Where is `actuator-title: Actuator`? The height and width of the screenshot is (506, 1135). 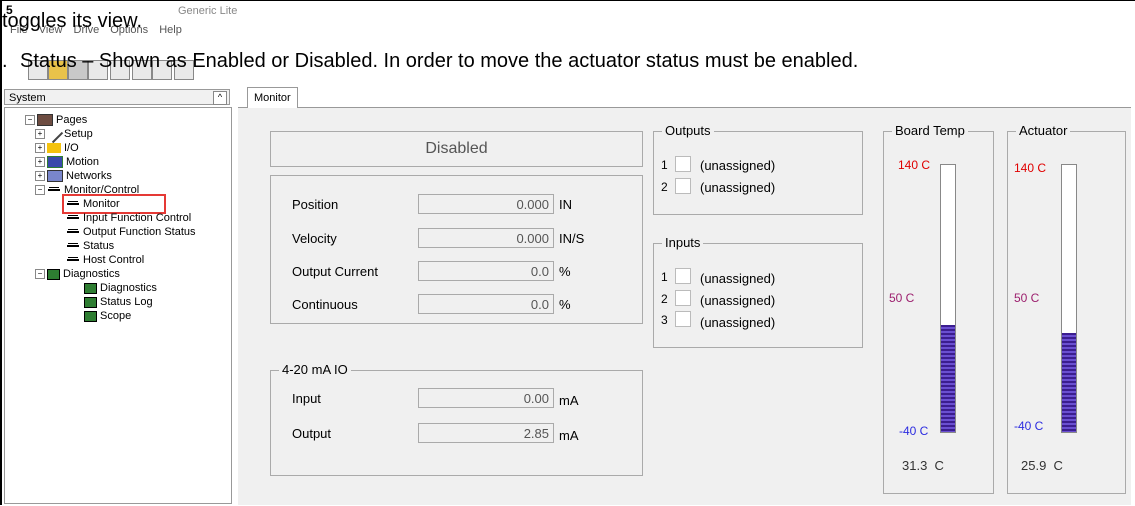 actuator-title: Actuator is located at coordinates (1043, 130).